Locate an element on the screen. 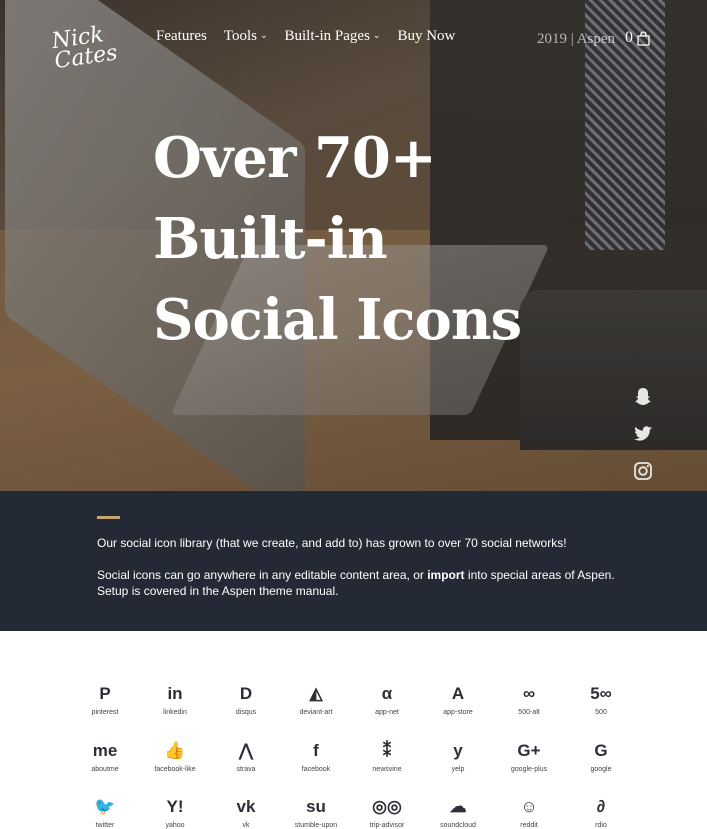  social-icon-cell: α app-net is located at coordinates (387, 699).